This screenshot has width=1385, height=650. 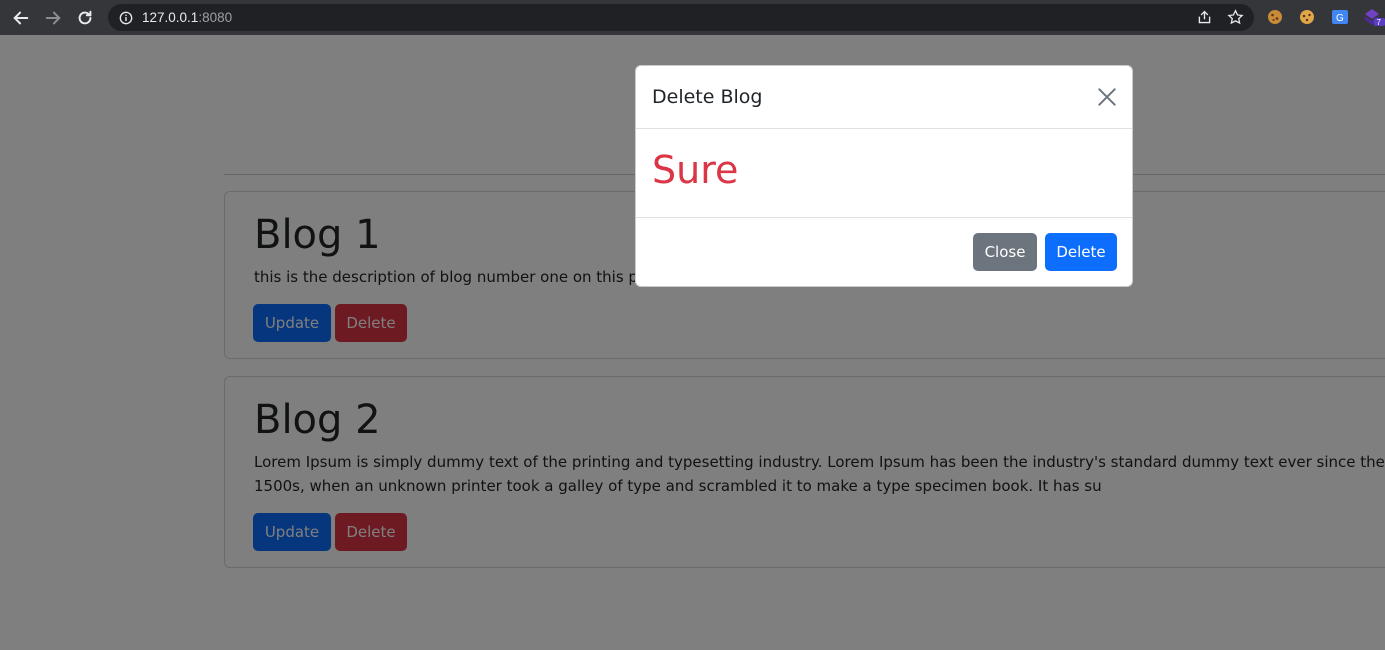 I want to click on browser-toolbar: 127.0.0.1:8080 G 7, so click(x=692, y=17).